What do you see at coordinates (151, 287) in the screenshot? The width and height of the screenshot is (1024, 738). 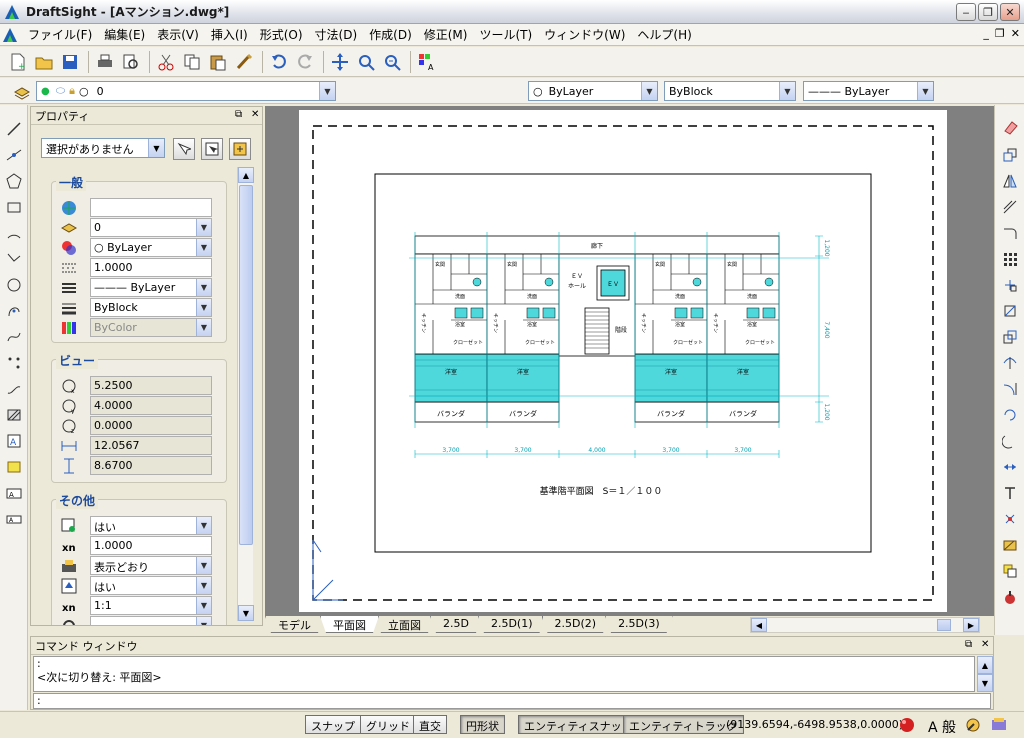 I see `prop-linestyle-field: ——— ByLayer ▼` at bounding box center [151, 287].